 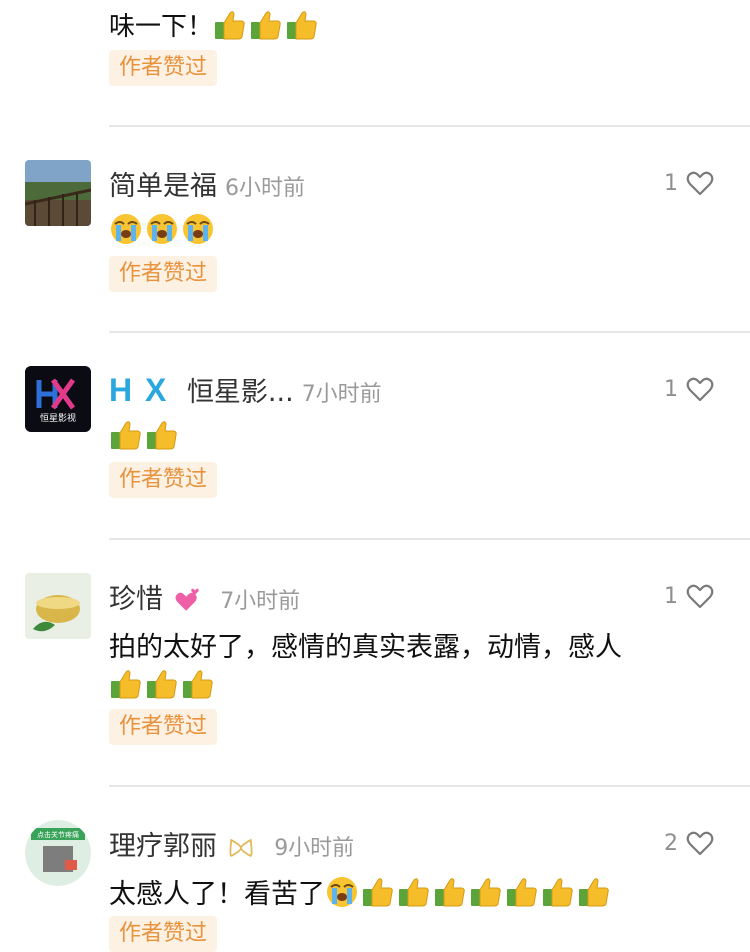 I want to click on comment-emojis, so click(x=163, y=684).